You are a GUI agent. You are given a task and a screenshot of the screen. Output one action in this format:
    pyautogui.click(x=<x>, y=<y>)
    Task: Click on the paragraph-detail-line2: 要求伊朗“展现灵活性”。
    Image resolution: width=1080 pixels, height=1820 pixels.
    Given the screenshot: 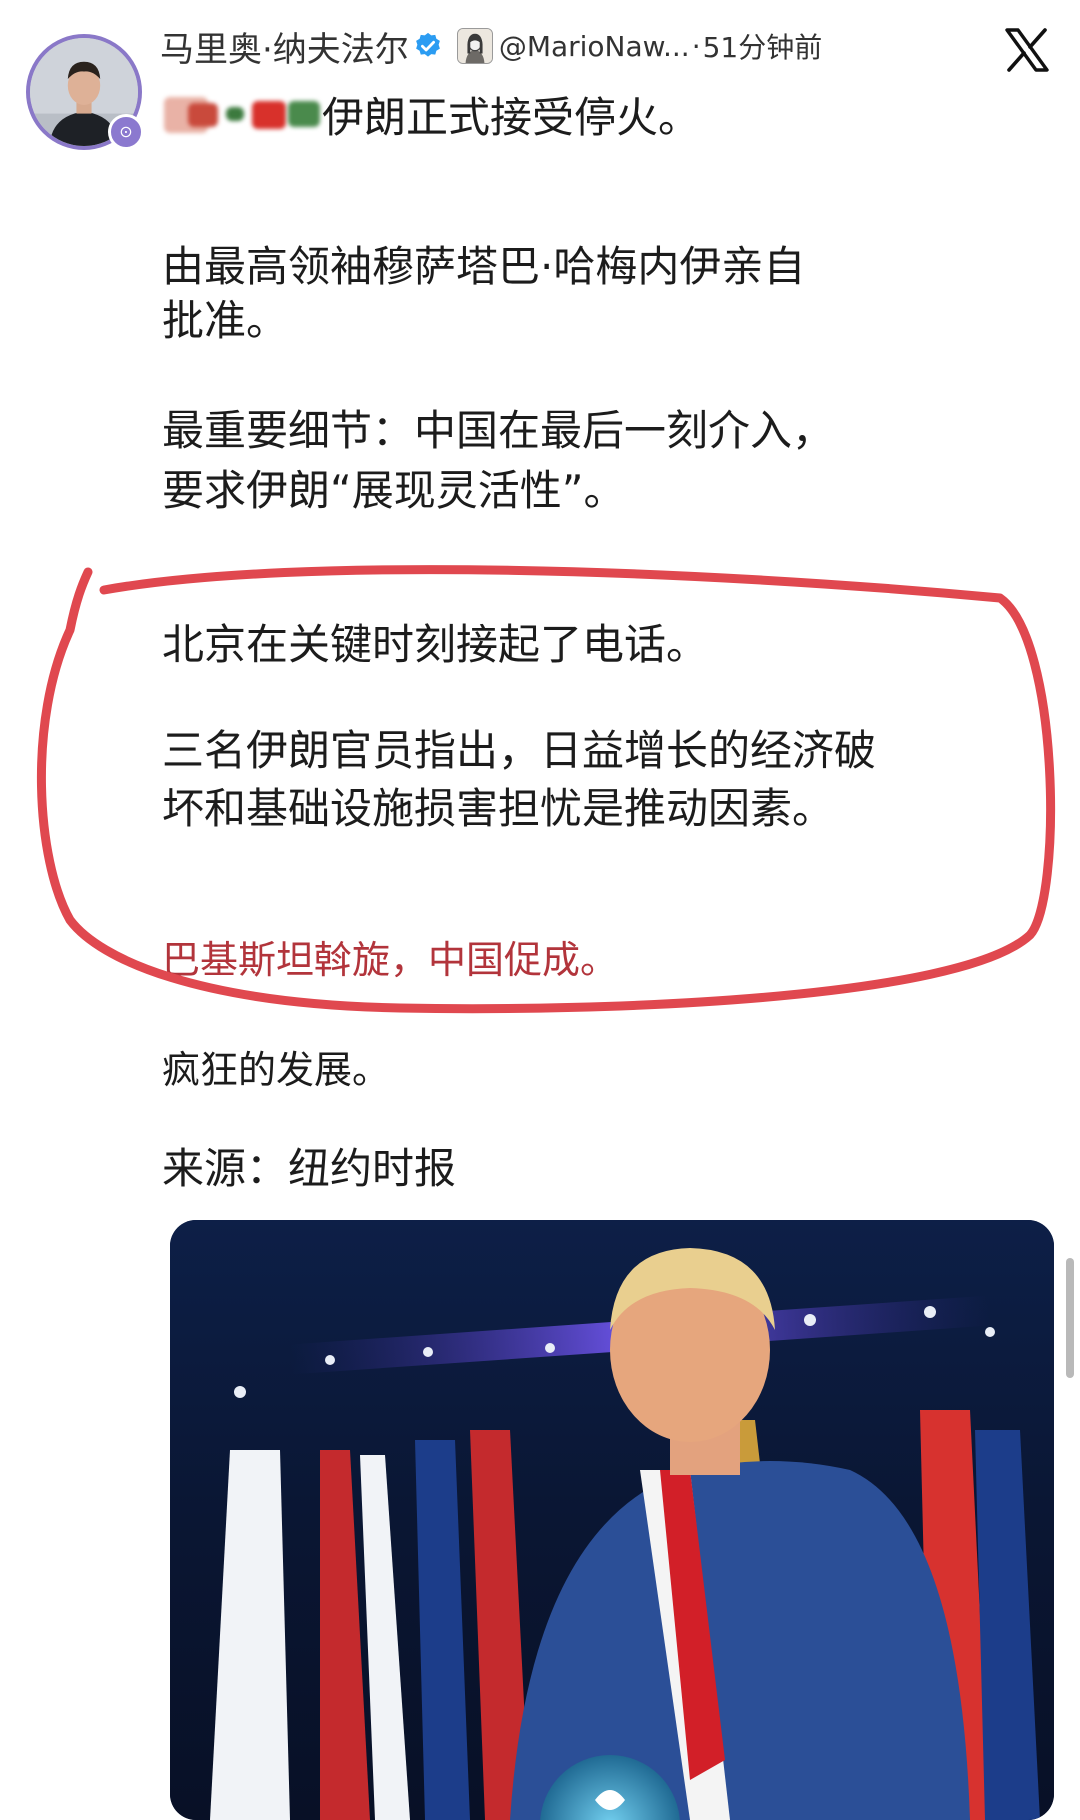 What is the action you would take?
    pyautogui.click(x=394, y=490)
    